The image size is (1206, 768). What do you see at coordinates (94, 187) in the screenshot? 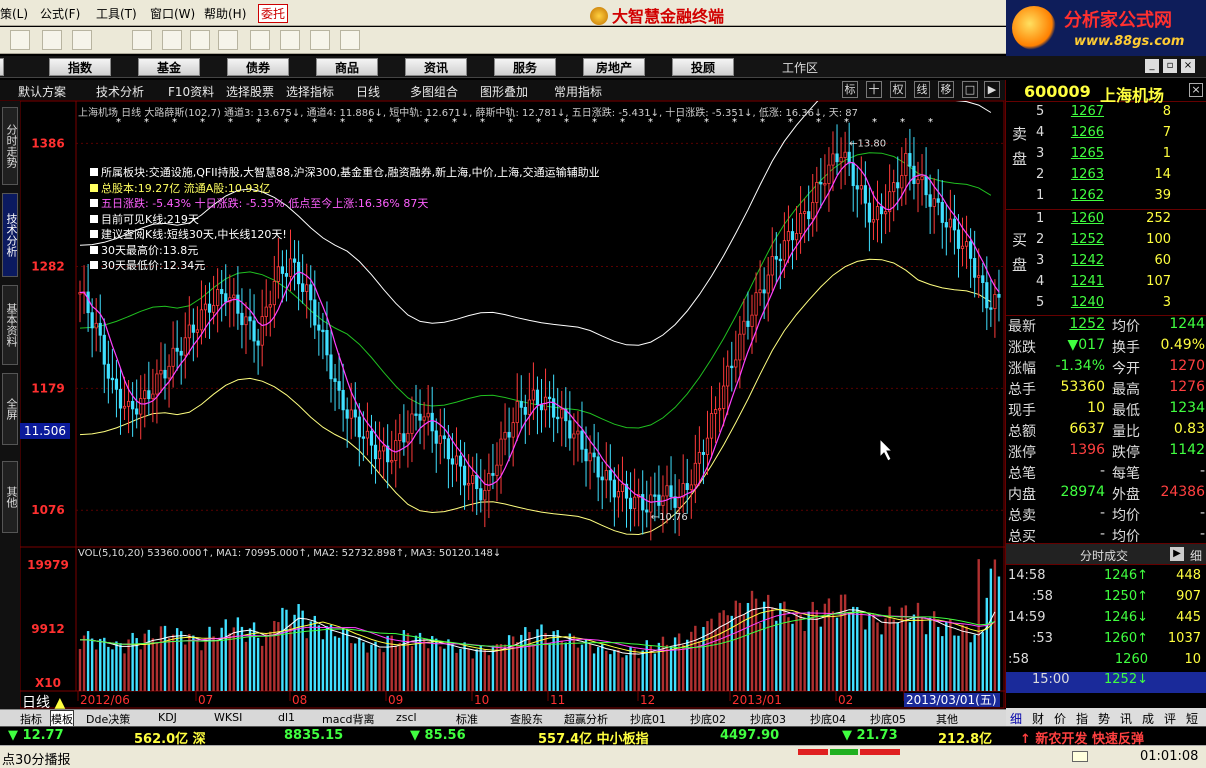
I see `bullet-icon` at bounding box center [94, 187].